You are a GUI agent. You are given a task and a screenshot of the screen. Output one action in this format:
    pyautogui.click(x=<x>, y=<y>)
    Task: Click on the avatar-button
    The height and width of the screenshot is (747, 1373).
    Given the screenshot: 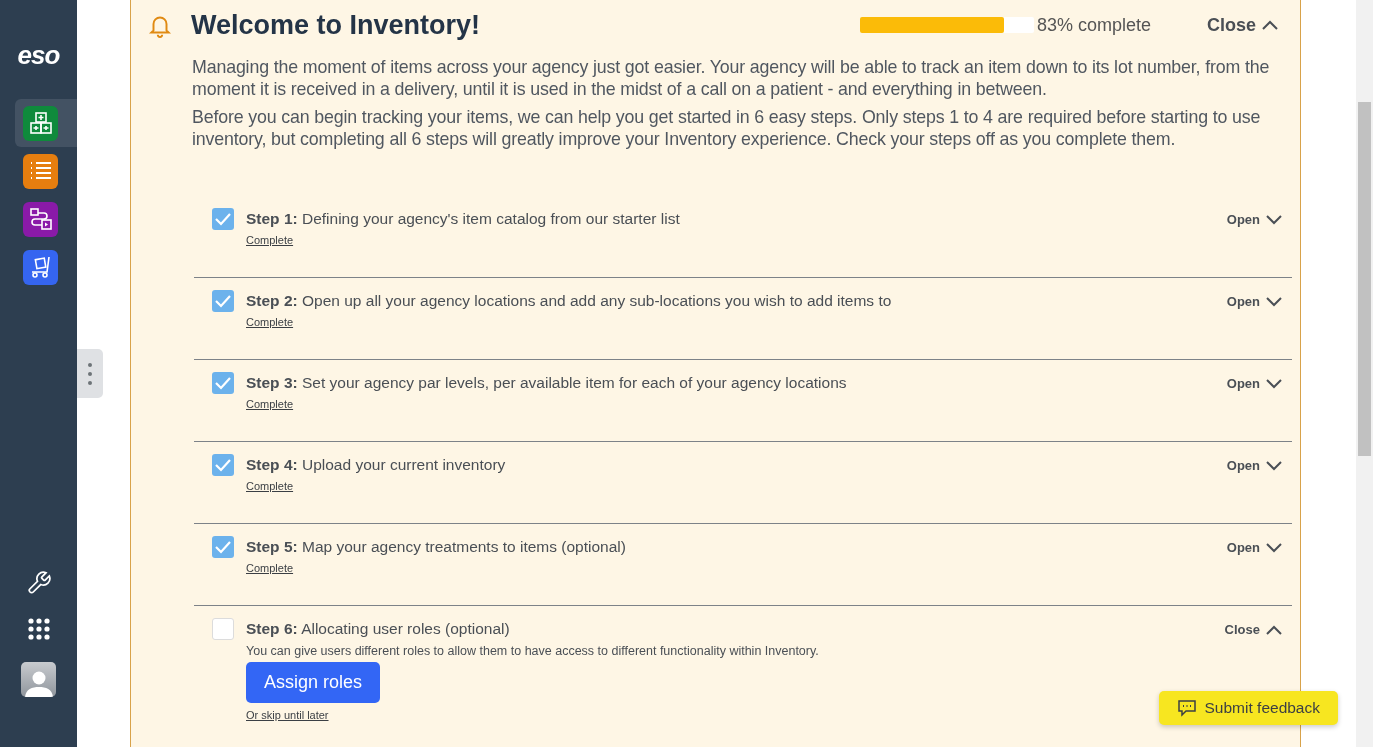 What is the action you would take?
    pyautogui.click(x=38, y=679)
    